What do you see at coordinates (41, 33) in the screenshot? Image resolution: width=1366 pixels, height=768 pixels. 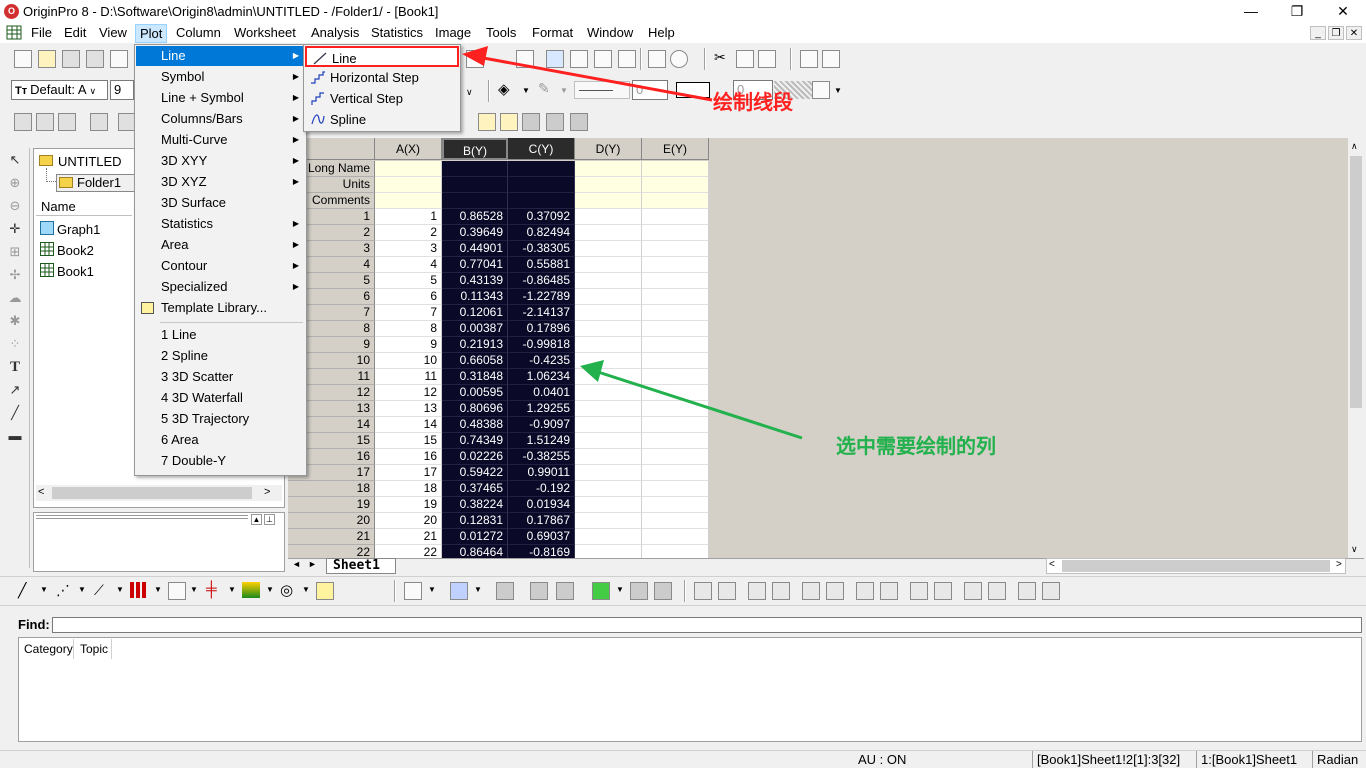 I see `menu-file: File` at bounding box center [41, 33].